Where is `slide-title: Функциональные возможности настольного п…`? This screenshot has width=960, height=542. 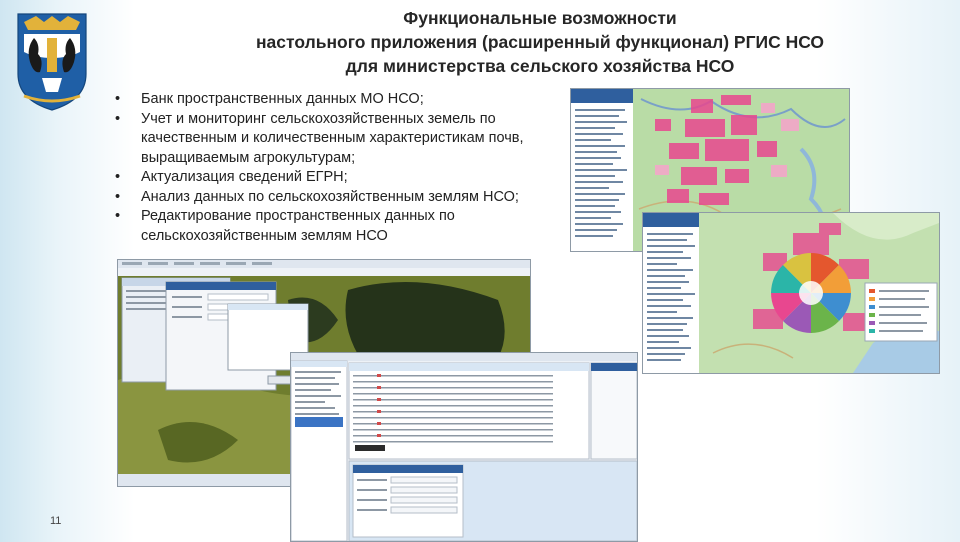
slide-title: Функциональные возможности настольного п… is located at coordinates (540, 42).